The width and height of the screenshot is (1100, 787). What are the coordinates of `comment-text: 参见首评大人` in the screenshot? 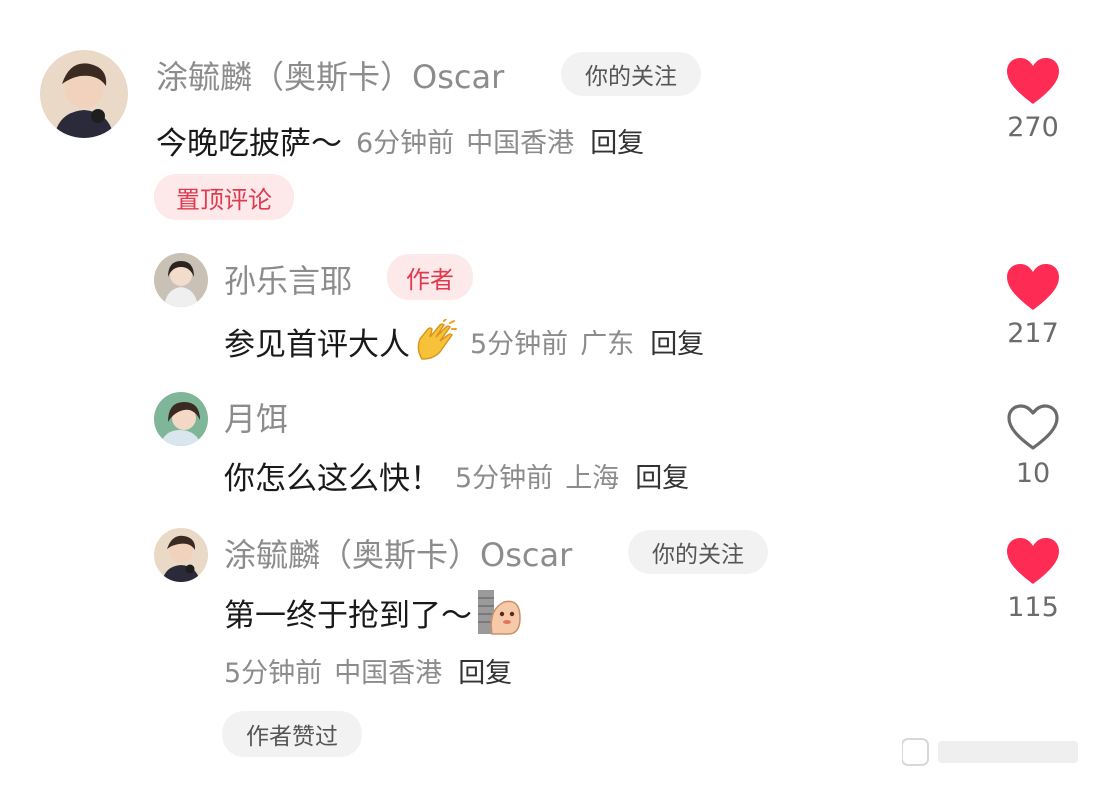 It's located at (317, 344).